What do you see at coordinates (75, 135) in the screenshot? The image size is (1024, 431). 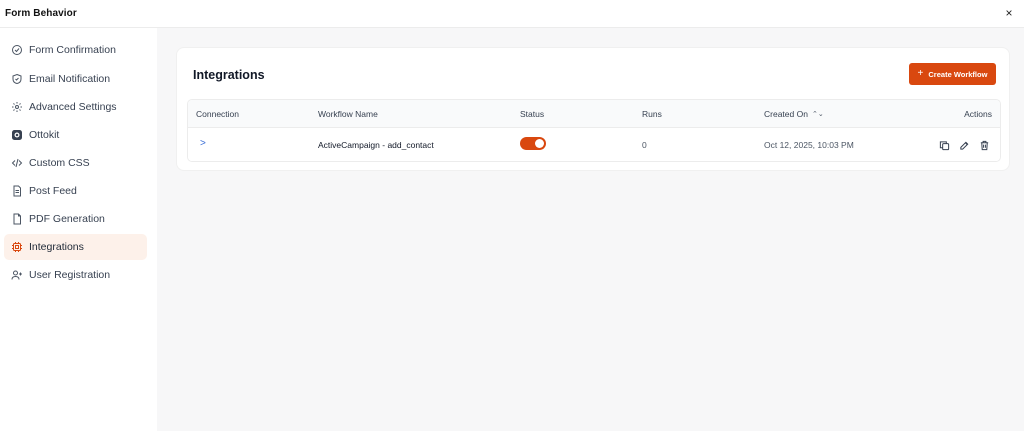 I see `sidebar-item-ottokit: Ottokit` at bounding box center [75, 135].